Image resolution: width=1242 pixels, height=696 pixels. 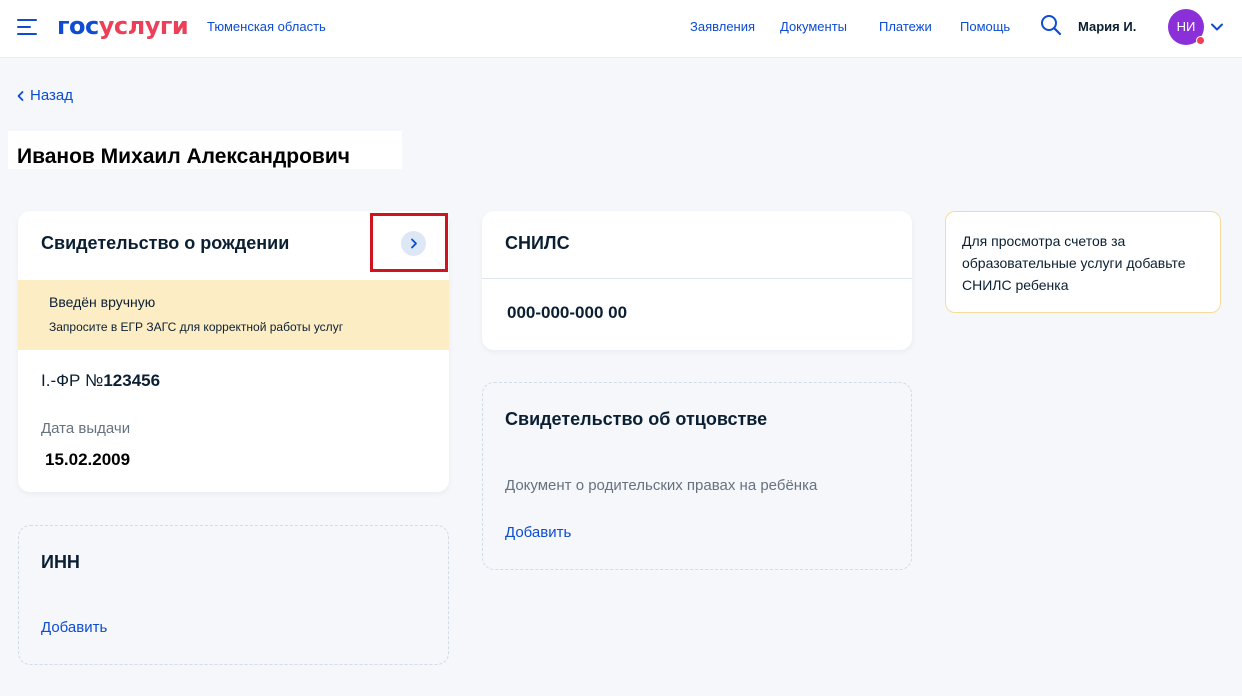 I want to click on chevron-down-icon, so click(x=1217, y=27).